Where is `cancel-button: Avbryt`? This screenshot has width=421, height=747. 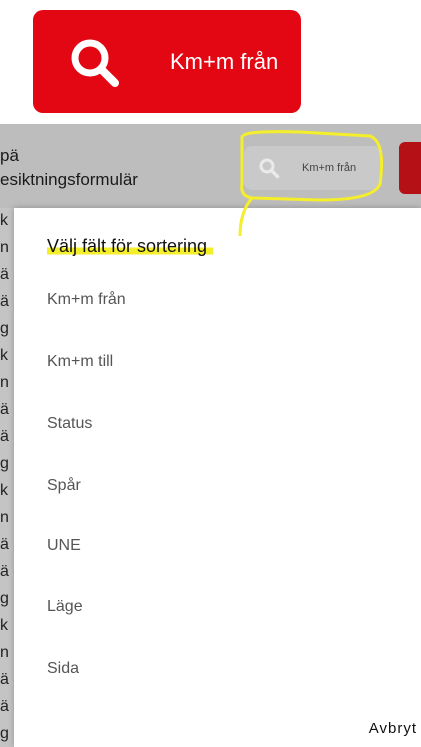
cancel-button: Avbryt is located at coordinates (393, 728).